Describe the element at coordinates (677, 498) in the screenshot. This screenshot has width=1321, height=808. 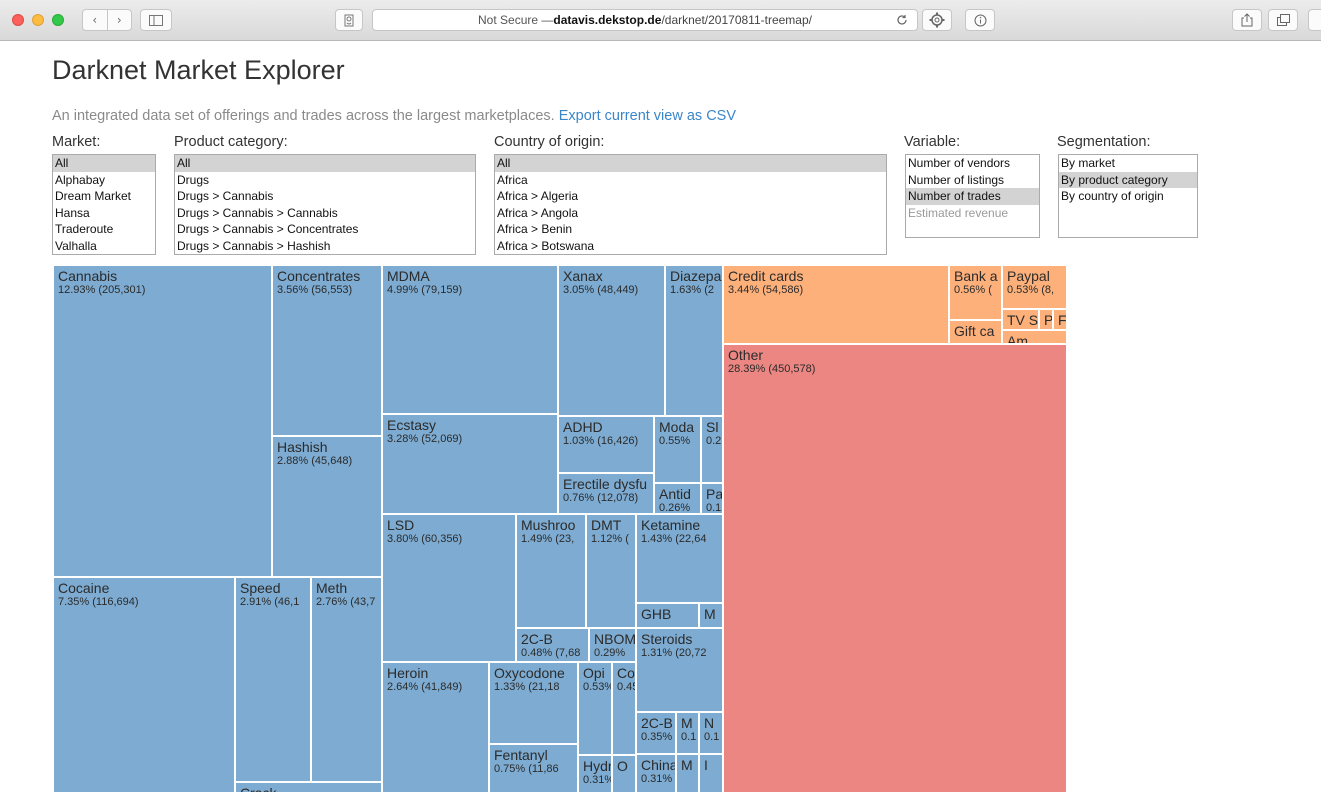
I see `treemap-cell: Antid 0.26%` at that location.